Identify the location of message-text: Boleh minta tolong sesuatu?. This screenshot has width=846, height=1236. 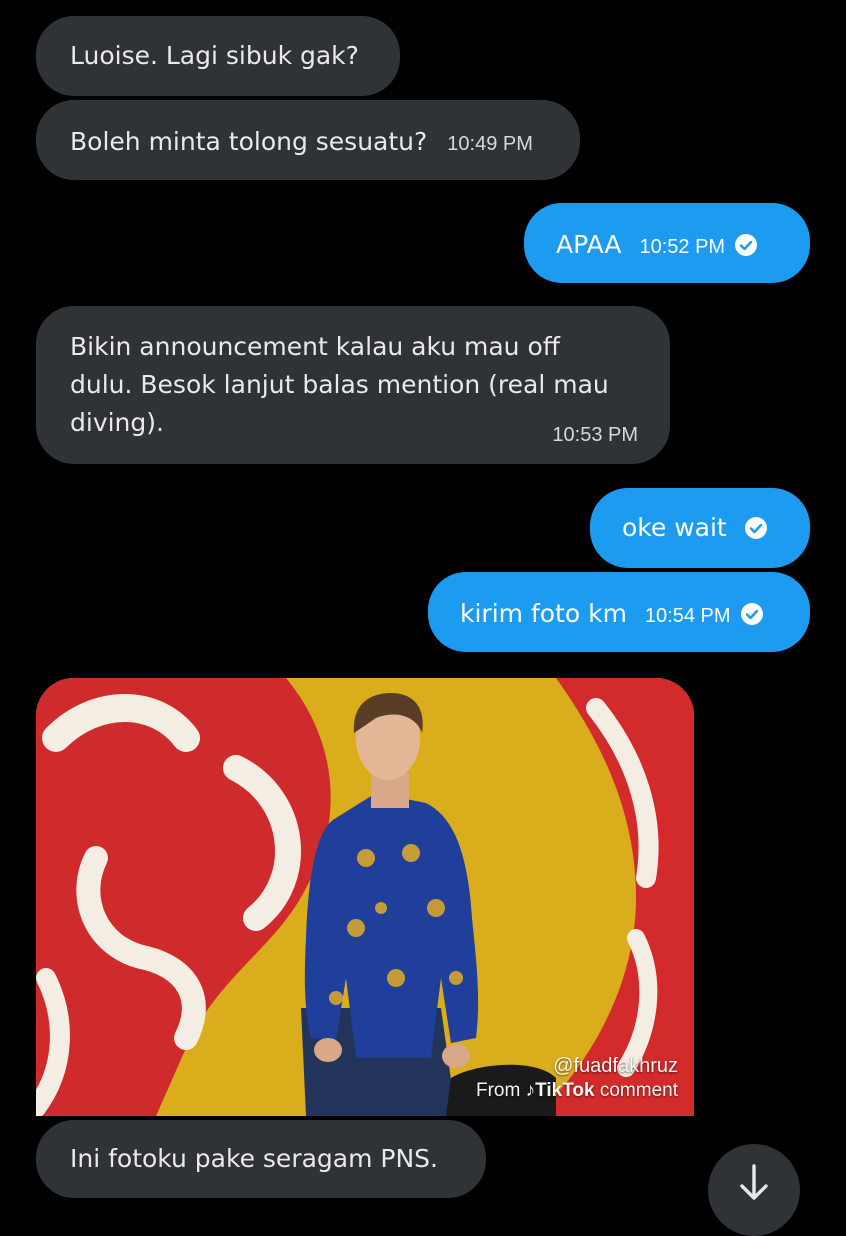
(249, 141).